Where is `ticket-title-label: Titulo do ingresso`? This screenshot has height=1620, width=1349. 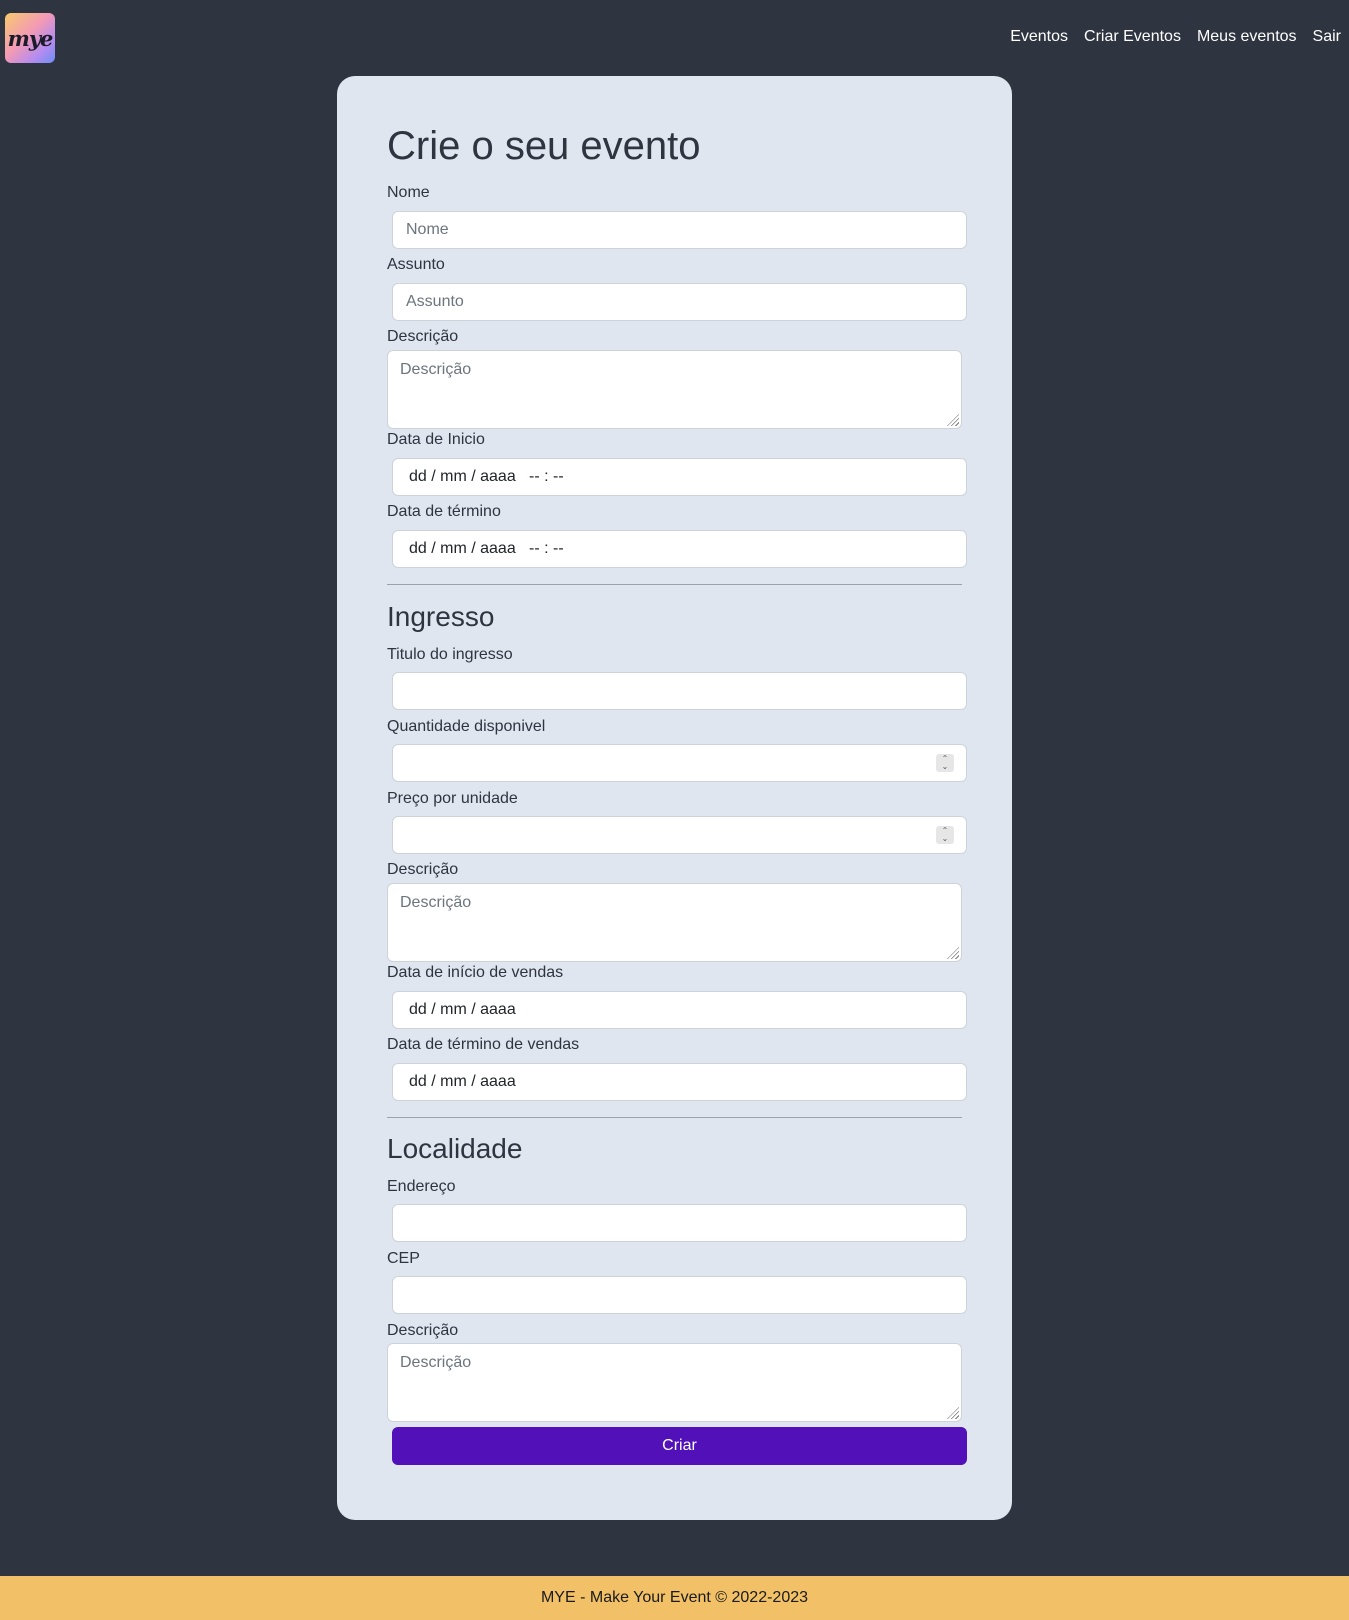
ticket-title-label: Titulo do ingresso is located at coordinates (450, 654).